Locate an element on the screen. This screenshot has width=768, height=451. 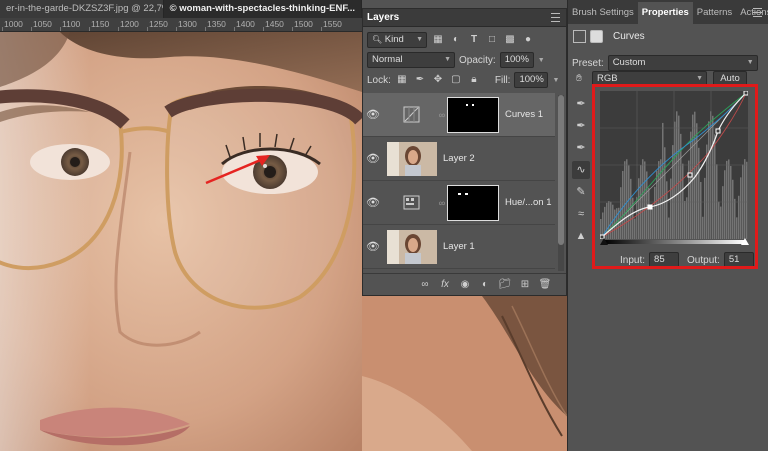
ruler-label: 1300 is located at coordinates (187, 24).